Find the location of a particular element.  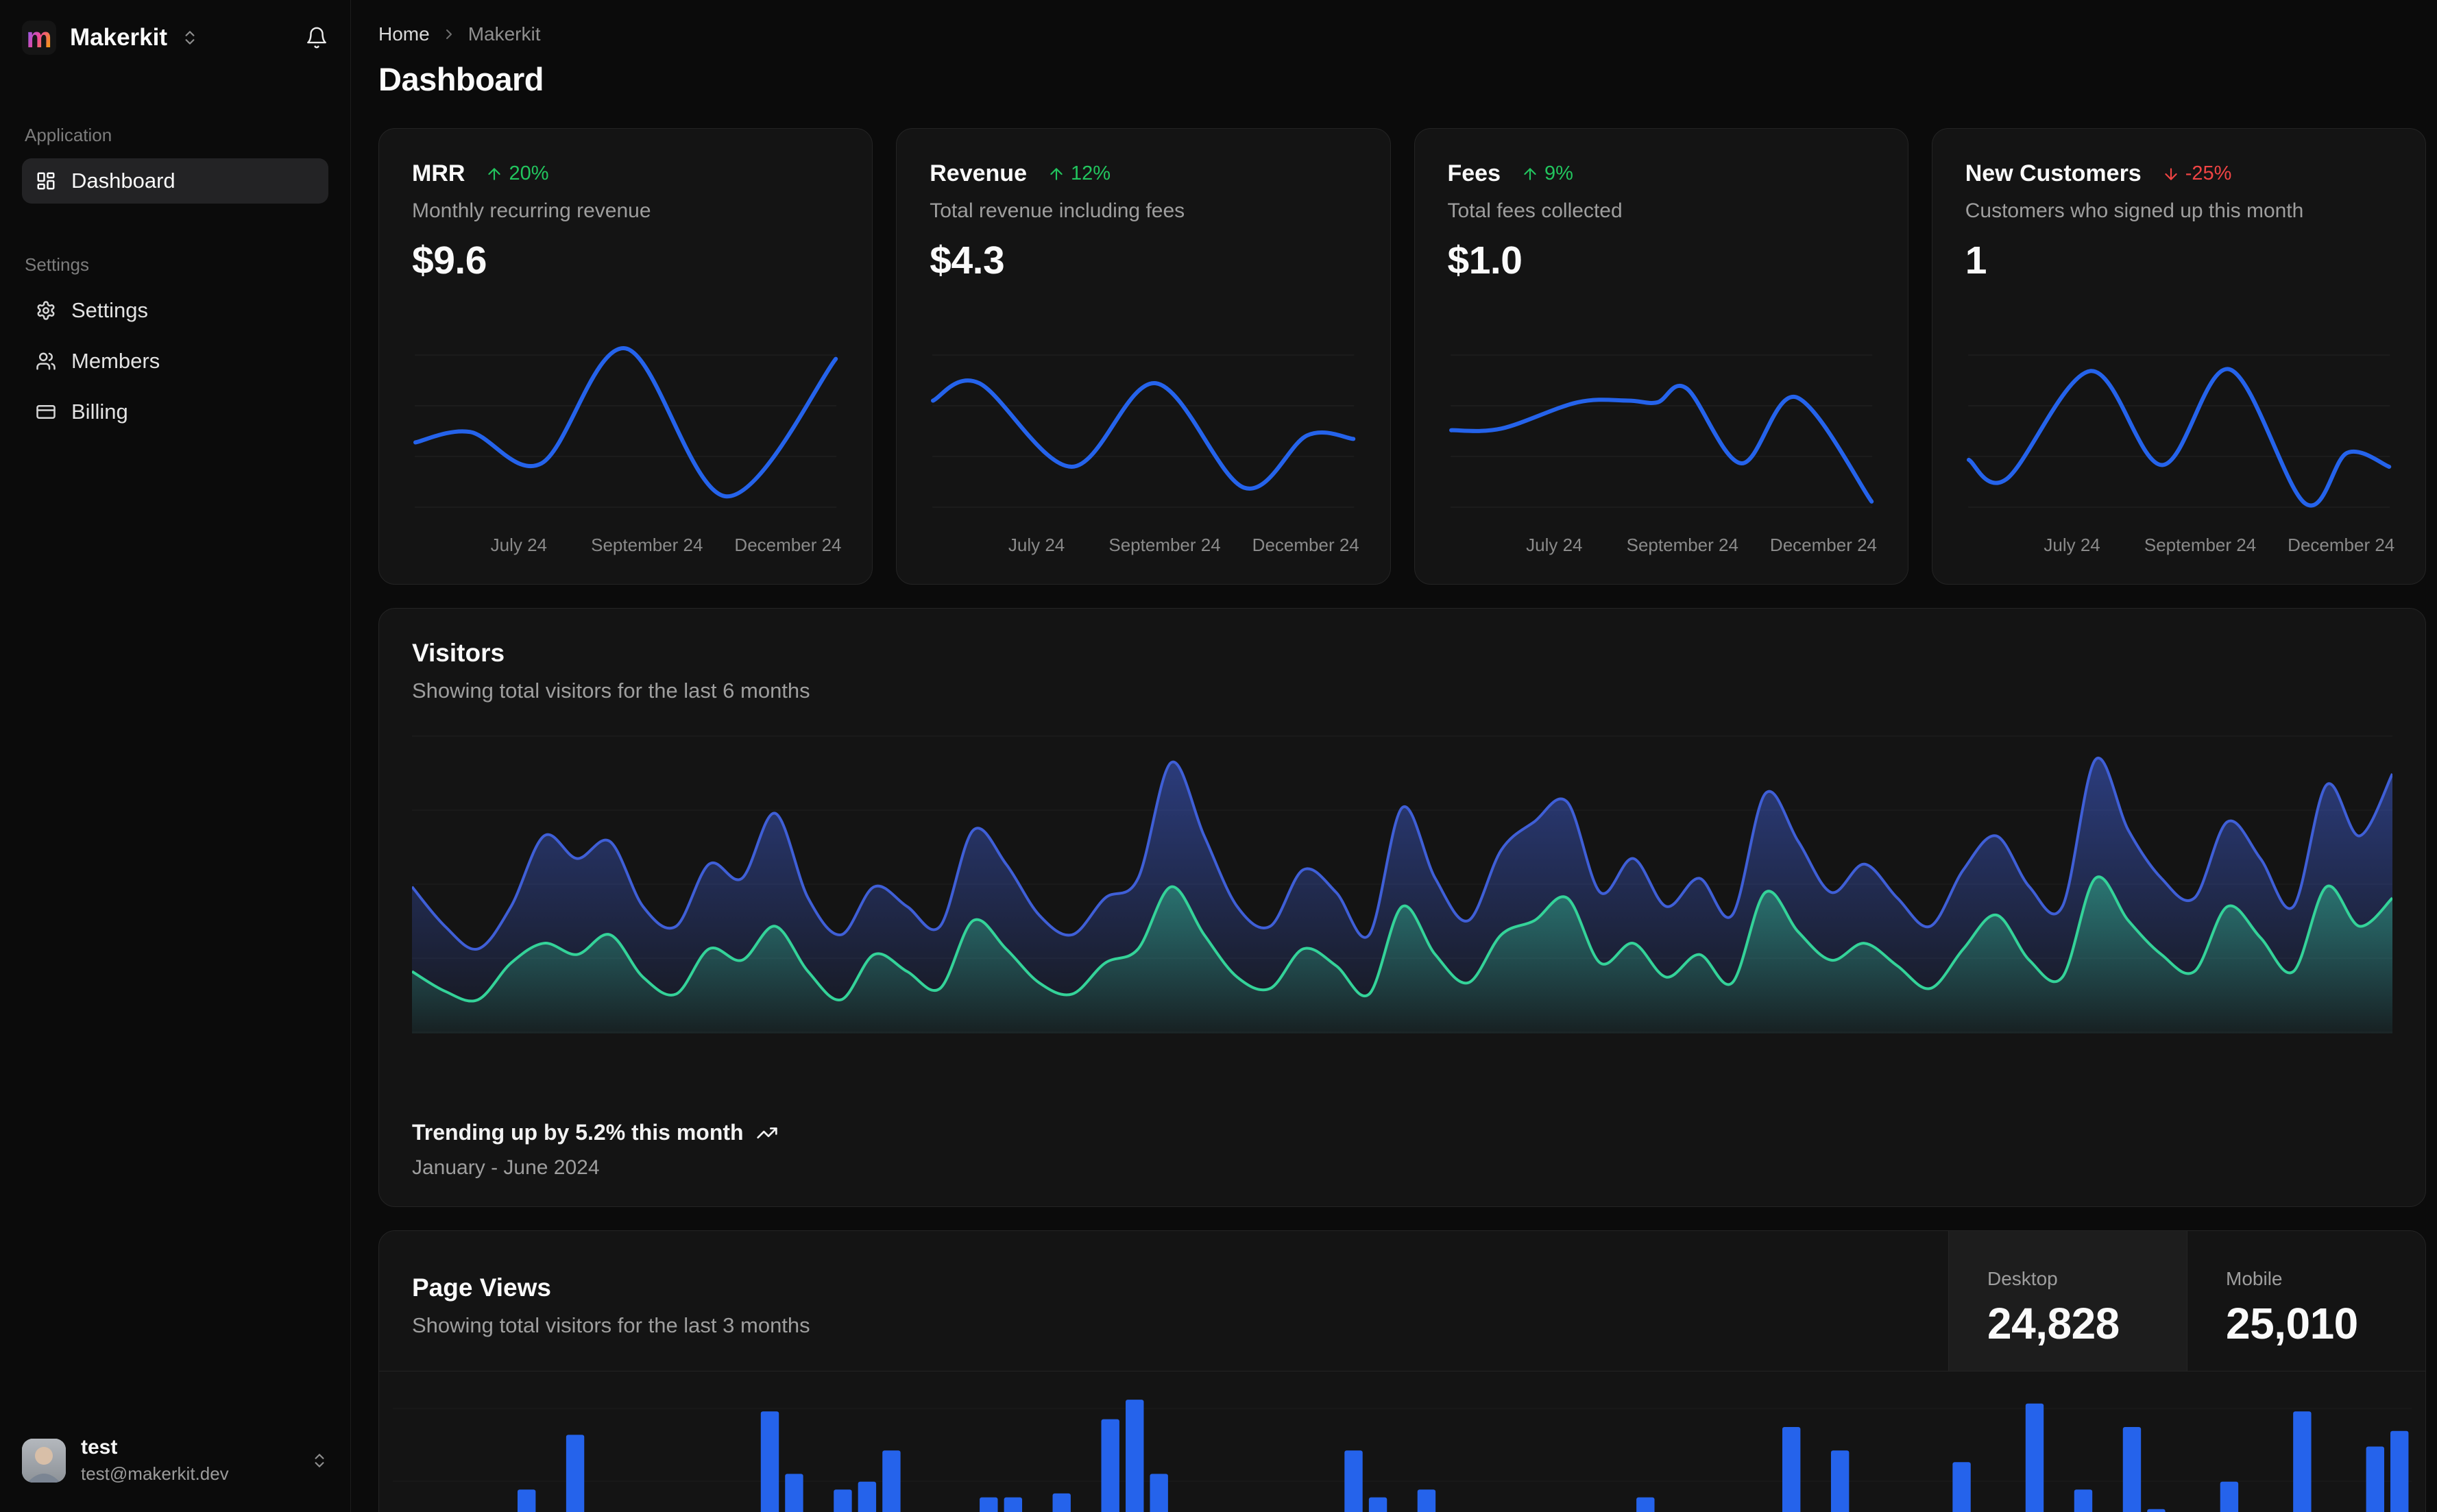

breadcrumb: Home Makerkit is located at coordinates (1402, 34).